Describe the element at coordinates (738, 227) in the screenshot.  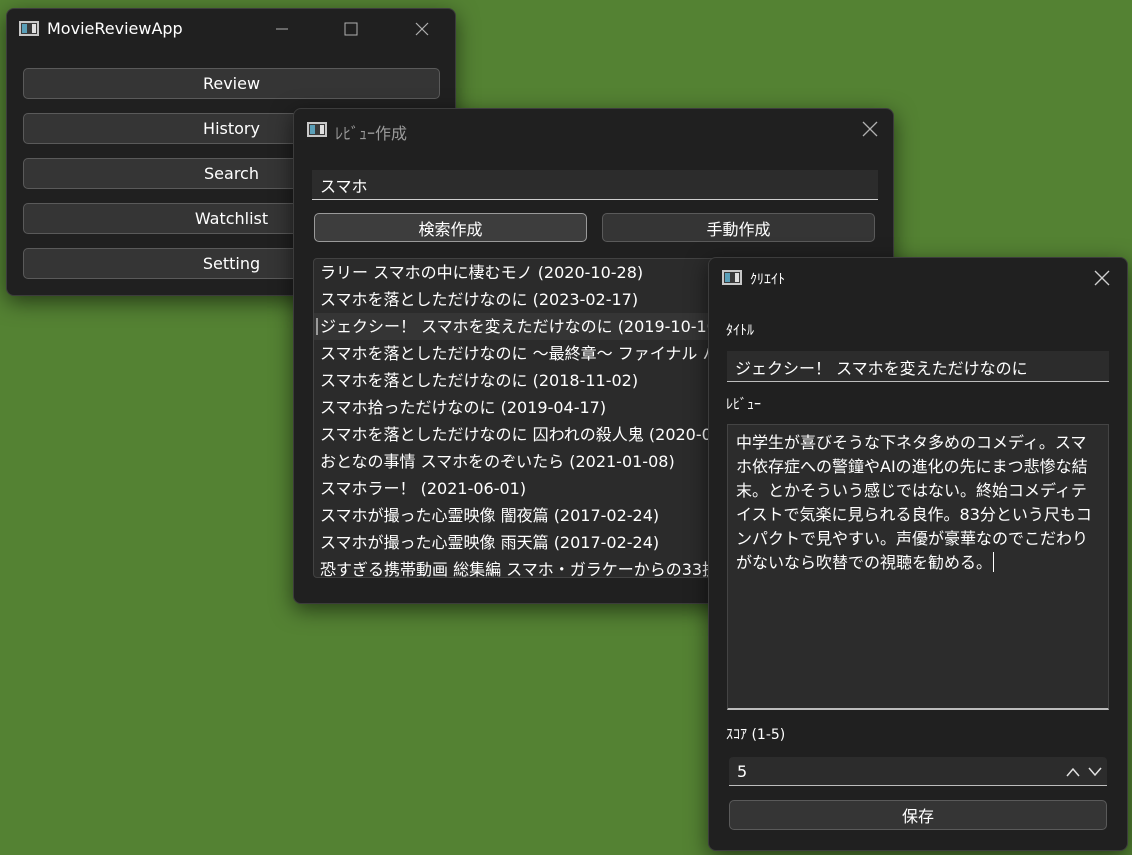
I see `manual-create-button: 手動作成` at that location.